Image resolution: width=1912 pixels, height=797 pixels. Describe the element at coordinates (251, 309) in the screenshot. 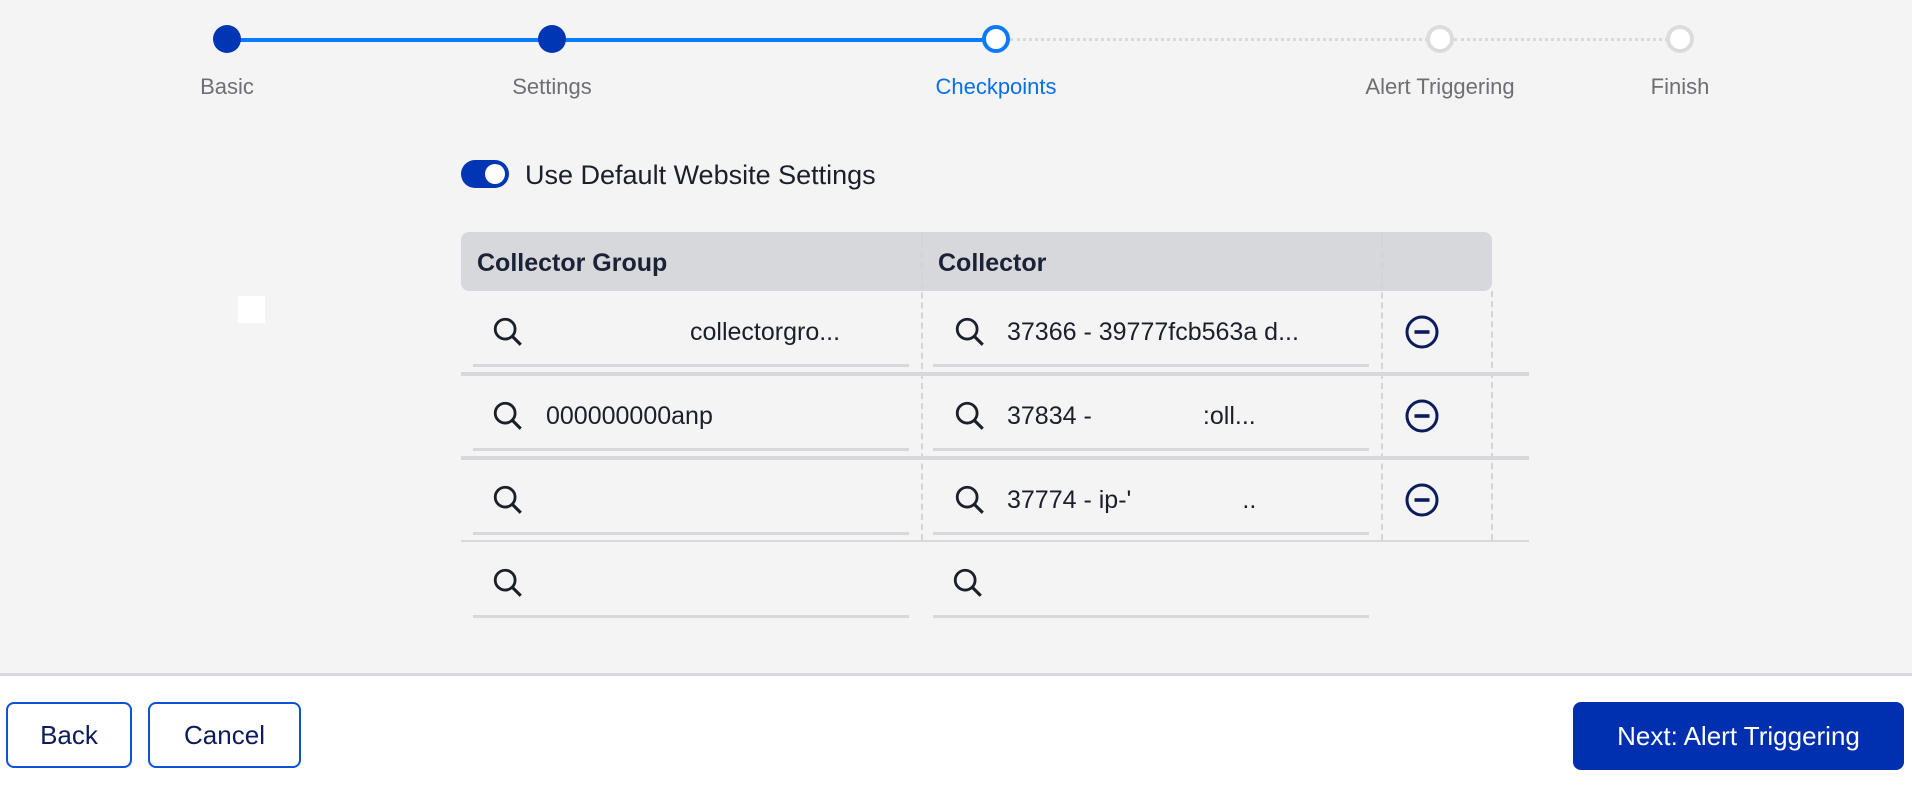

I see `blank-placeholder` at that location.